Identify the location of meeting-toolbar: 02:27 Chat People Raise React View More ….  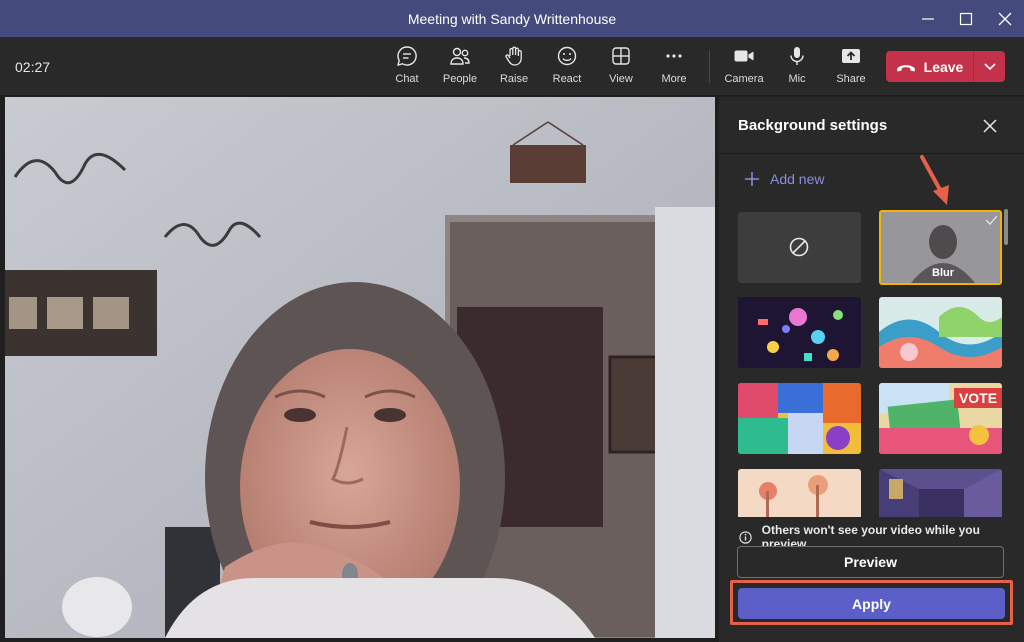
(512, 66).